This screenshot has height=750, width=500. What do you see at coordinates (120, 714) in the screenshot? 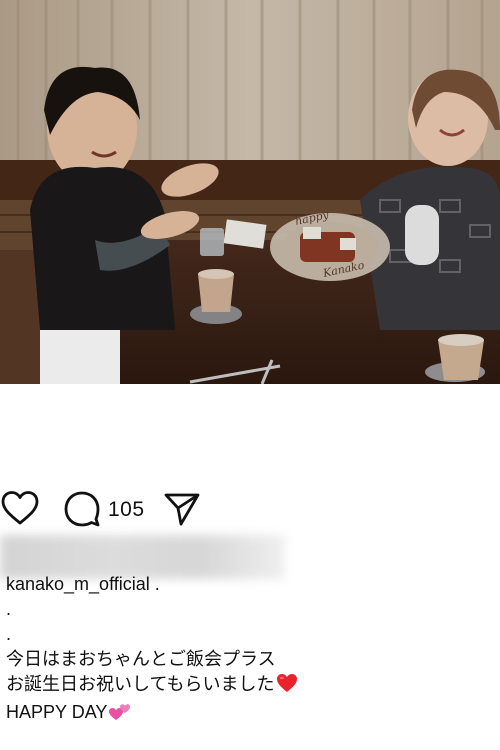
I see `two-pink-hearts-emoji` at bounding box center [120, 714].